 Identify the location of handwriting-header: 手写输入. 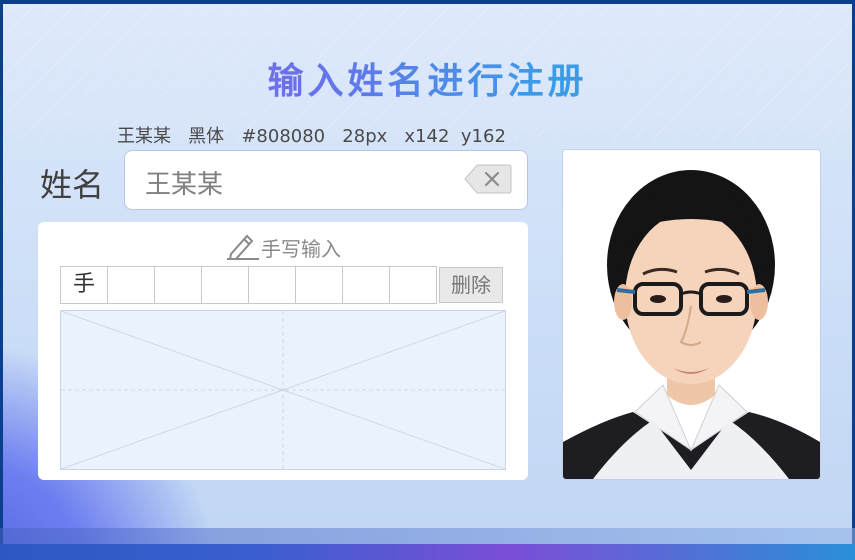
(283, 248).